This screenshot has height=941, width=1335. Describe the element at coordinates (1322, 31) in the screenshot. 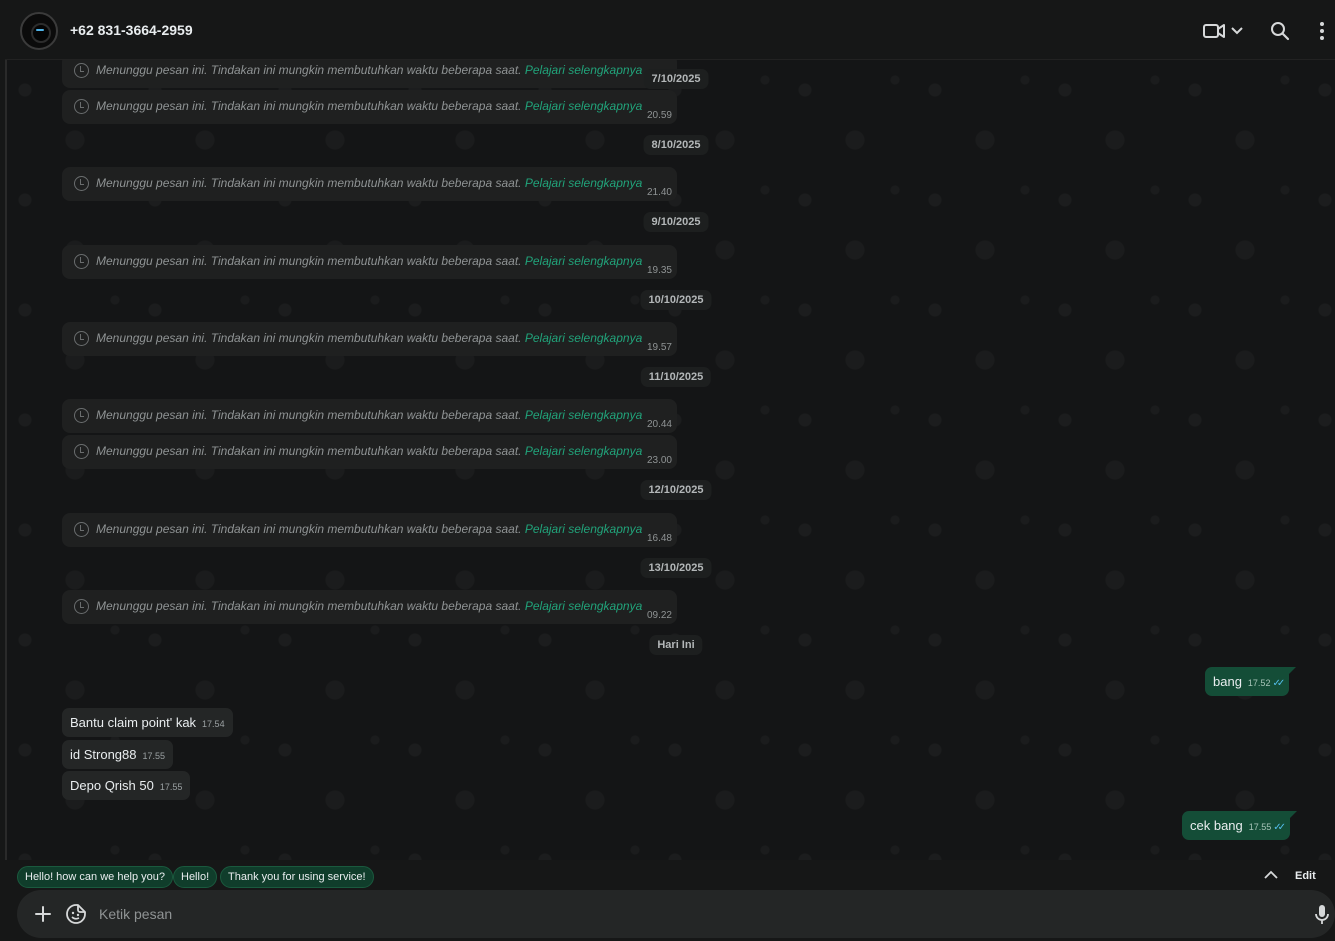

I see `menu-kebab-icon` at that location.